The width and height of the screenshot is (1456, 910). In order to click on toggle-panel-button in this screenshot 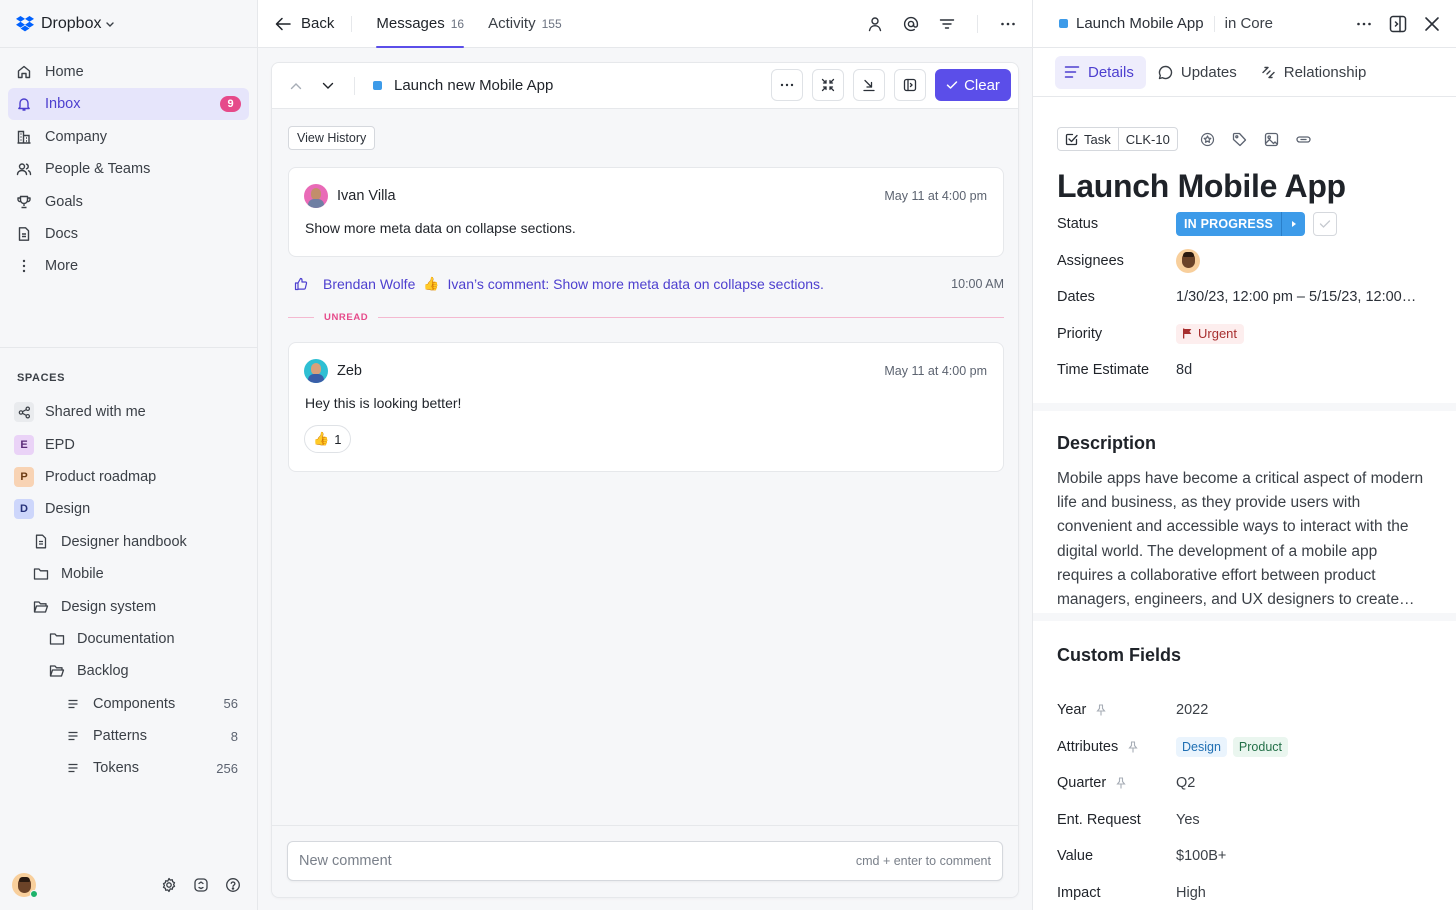, I will do `click(910, 85)`.